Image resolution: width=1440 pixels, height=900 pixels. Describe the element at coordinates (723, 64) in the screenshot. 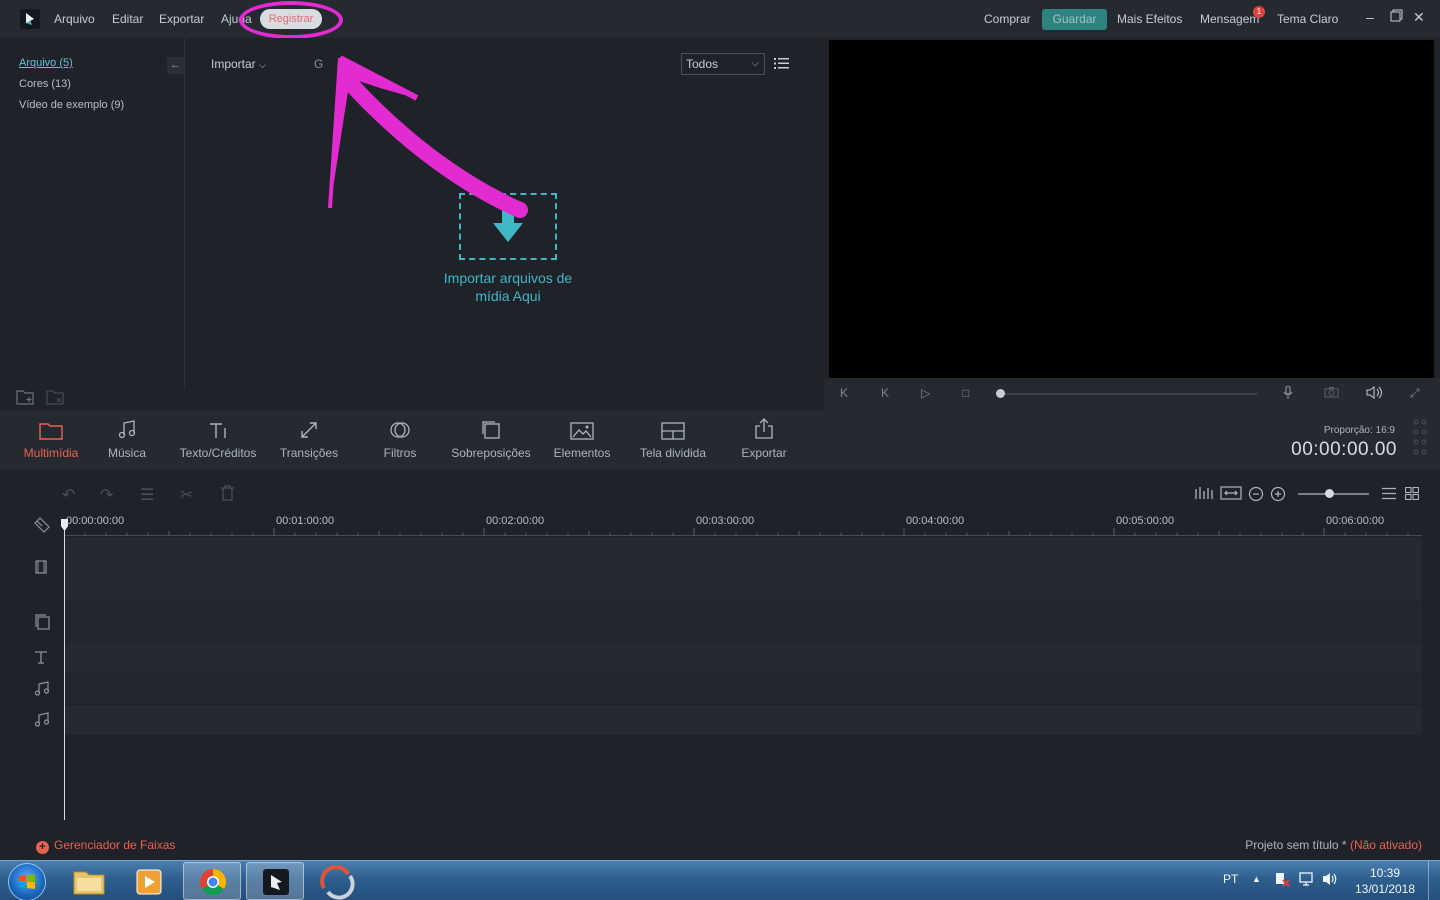

I see `filter-select: Todos ⌵` at that location.